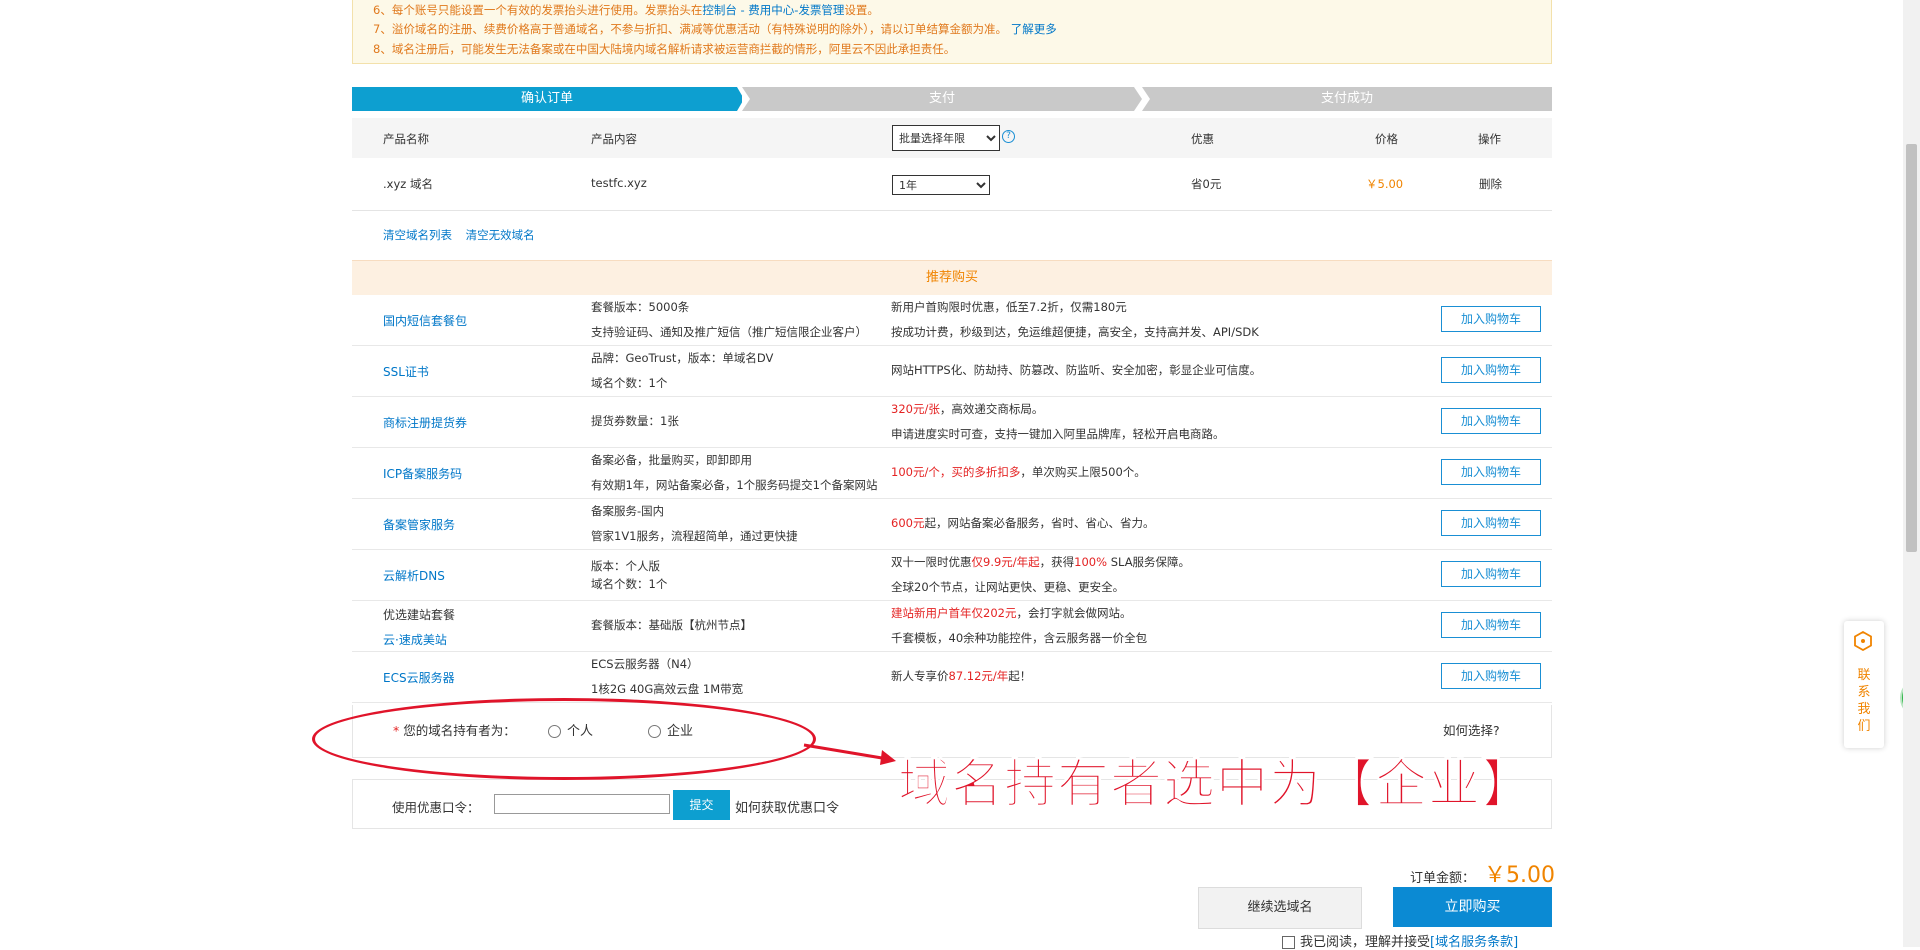 The height and width of the screenshot is (950, 1920). Describe the element at coordinates (1034, 29) in the screenshot. I see `learn-more-link: 了解更多` at that location.